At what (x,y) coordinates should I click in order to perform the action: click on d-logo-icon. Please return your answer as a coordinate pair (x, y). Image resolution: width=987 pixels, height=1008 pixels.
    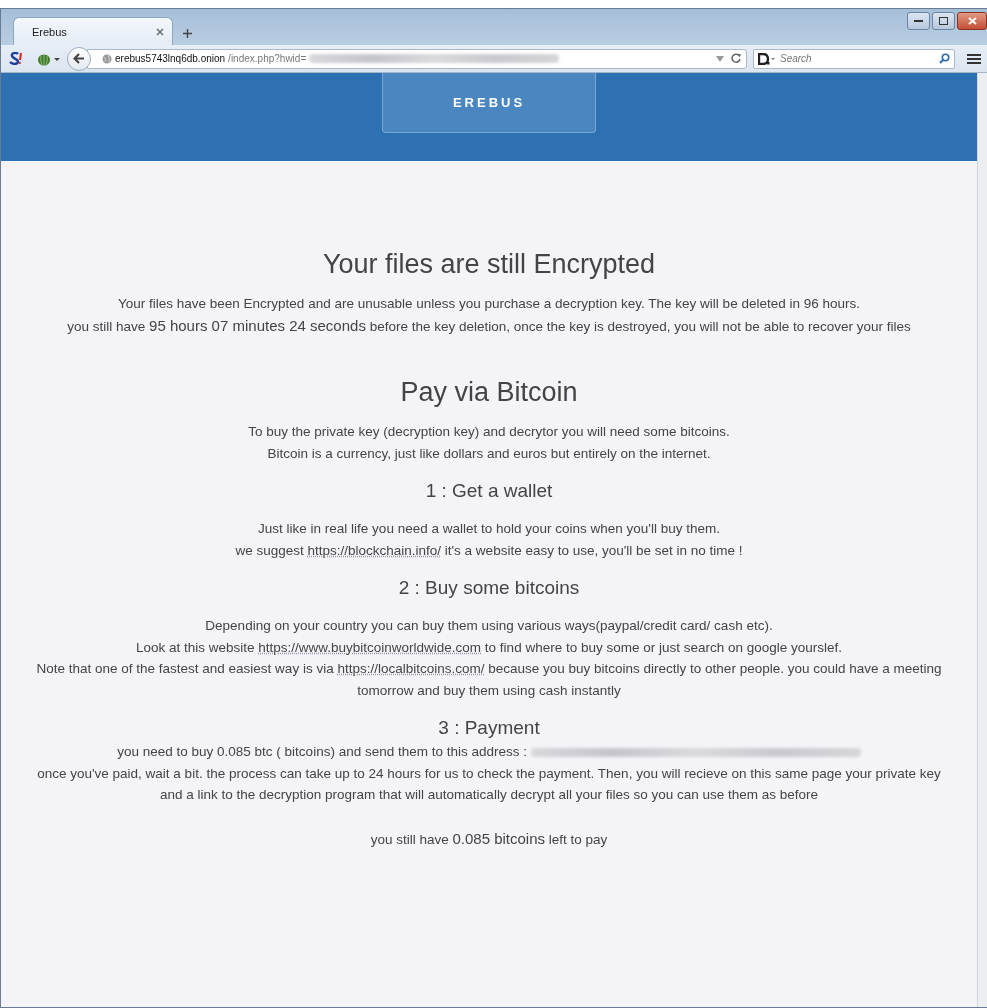
    Looking at the image, I should click on (767, 58).